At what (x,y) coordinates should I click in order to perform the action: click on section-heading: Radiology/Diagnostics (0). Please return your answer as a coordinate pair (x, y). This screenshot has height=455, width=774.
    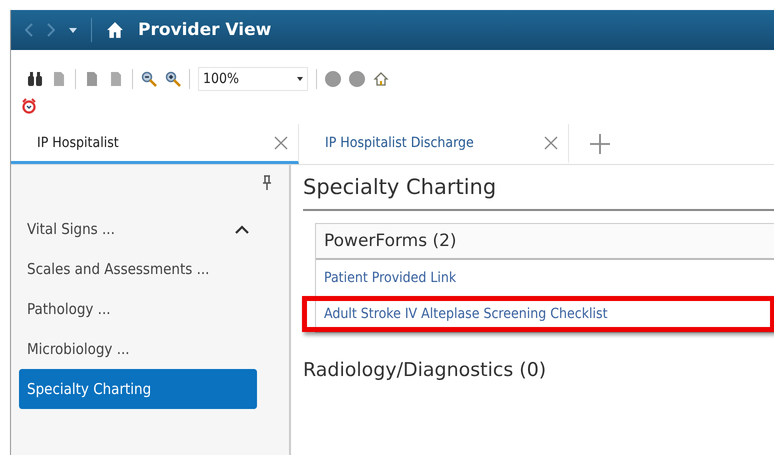
    Looking at the image, I should click on (538, 370).